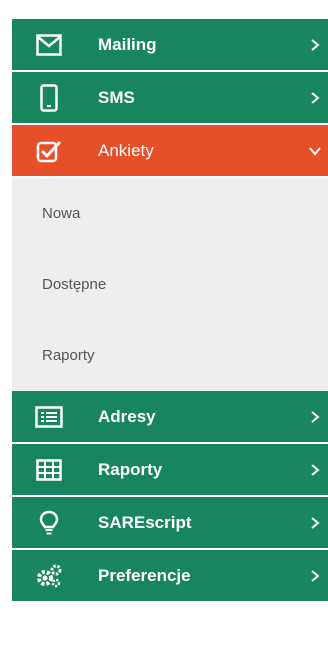  I want to click on gears-icon, so click(49, 576).